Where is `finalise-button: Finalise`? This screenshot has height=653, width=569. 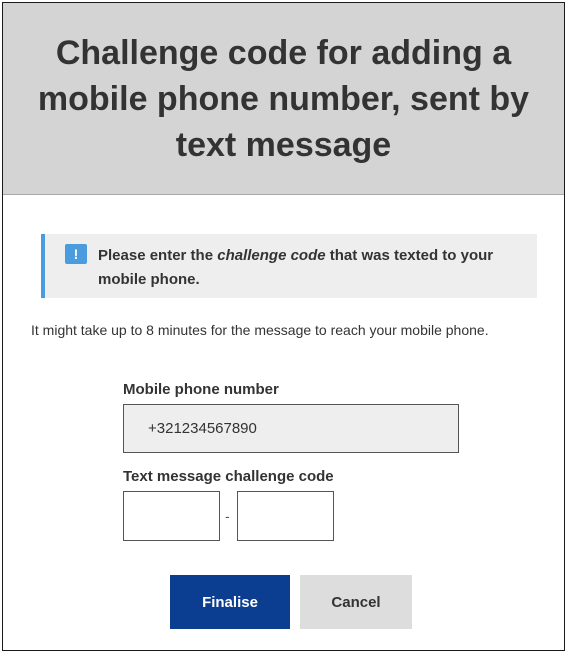 finalise-button: Finalise is located at coordinates (230, 602).